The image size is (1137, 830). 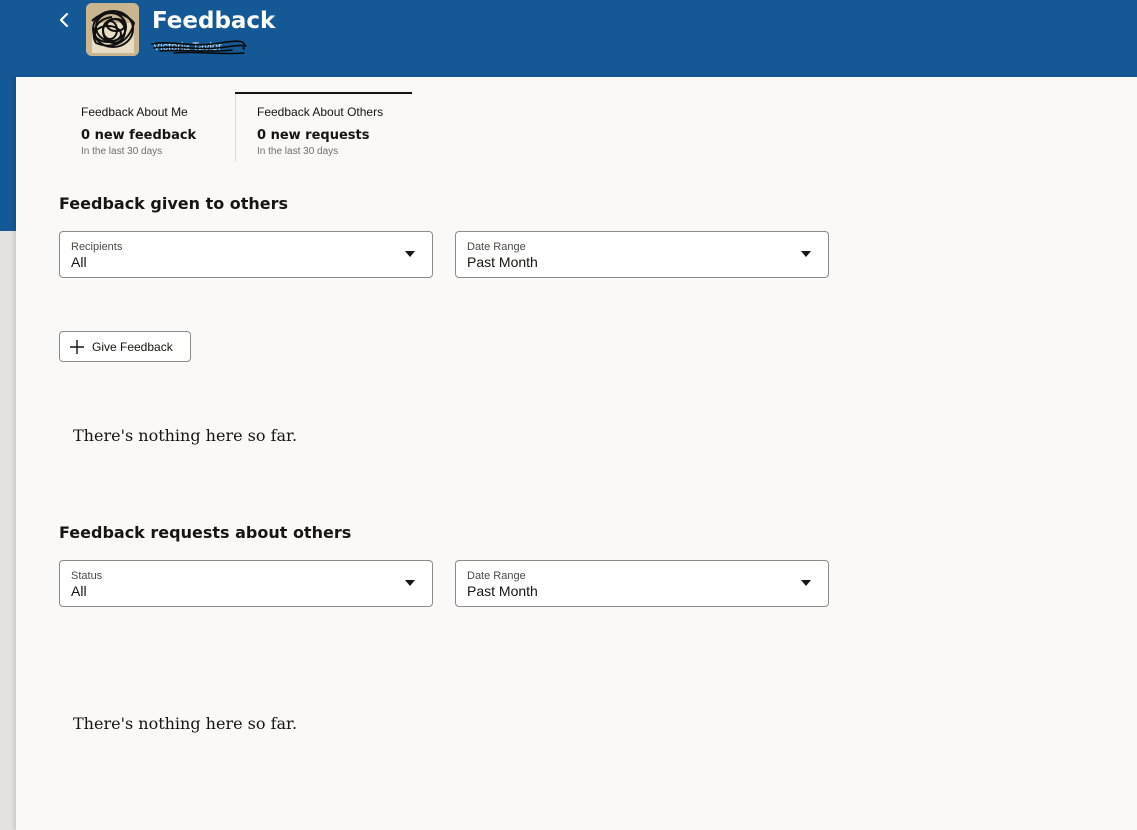 What do you see at coordinates (642, 583) in the screenshot?
I see `requests-date-range-select: Date Range Past Month` at bounding box center [642, 583].